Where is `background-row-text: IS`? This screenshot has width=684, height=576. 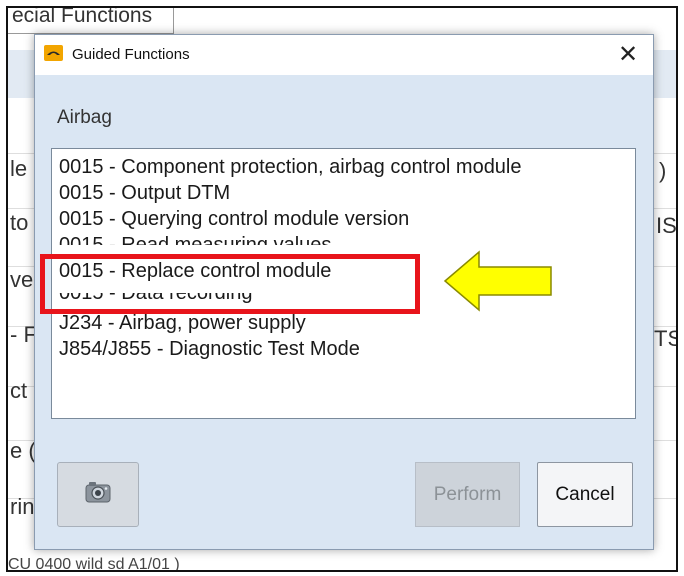
background-row-text: IS is located at coordinates (666, 225).